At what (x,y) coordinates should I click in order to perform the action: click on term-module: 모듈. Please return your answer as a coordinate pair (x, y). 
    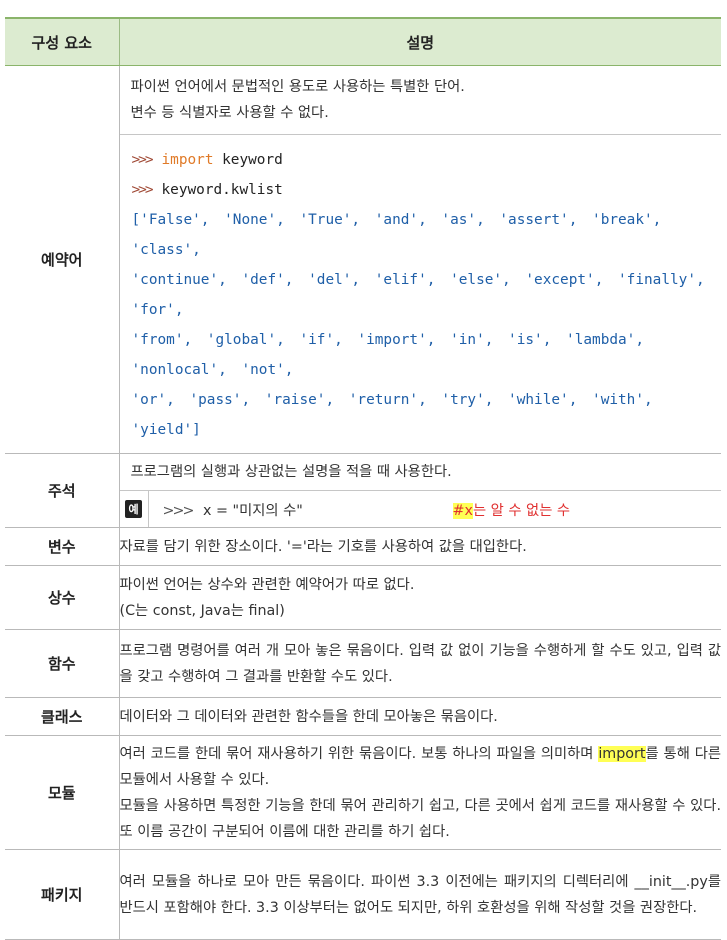
    Looking at the image, I should click on (62, 792).